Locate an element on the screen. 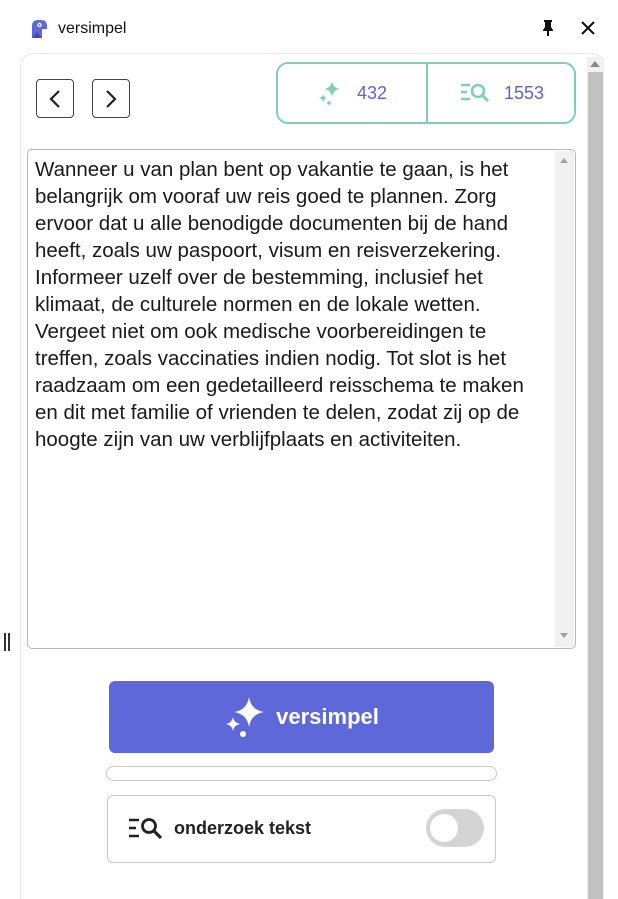  simplified-count: 432 is located at coordinates (372, 92).